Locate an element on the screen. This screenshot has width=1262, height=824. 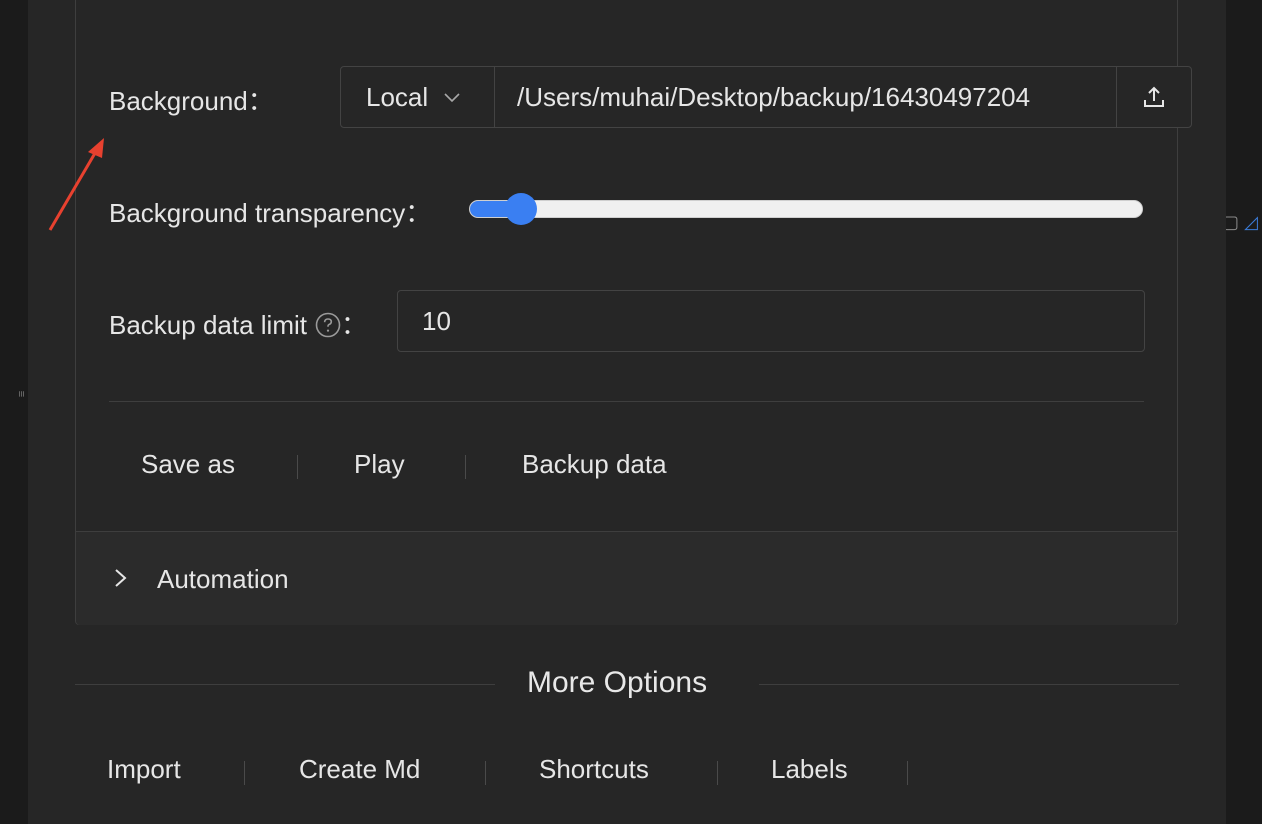
transparency-slider-handle is located at coordinates (521, 209).